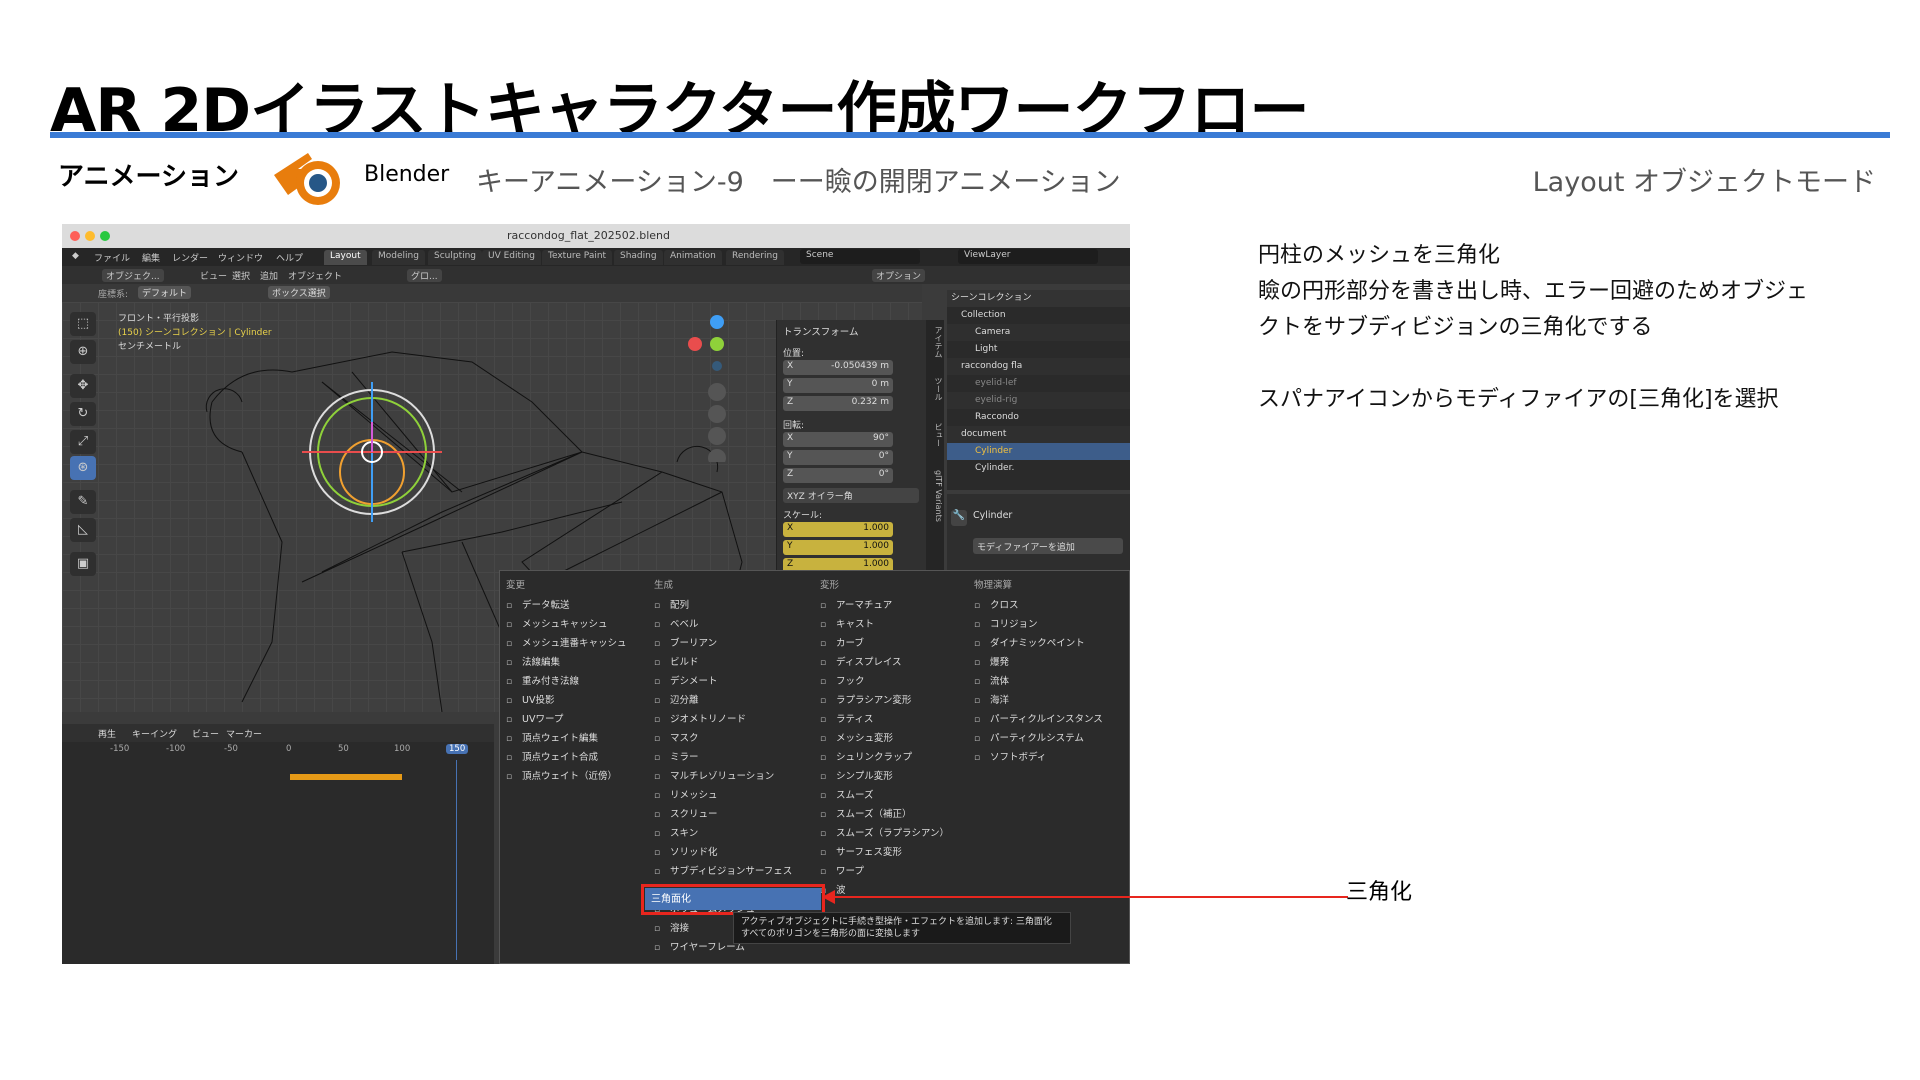 This screenshot has width=1920, height=1080. Describe the element at coordinates (83, 564) in the screenshot. I see `add-cube-tool-icon: ▣` at that location.